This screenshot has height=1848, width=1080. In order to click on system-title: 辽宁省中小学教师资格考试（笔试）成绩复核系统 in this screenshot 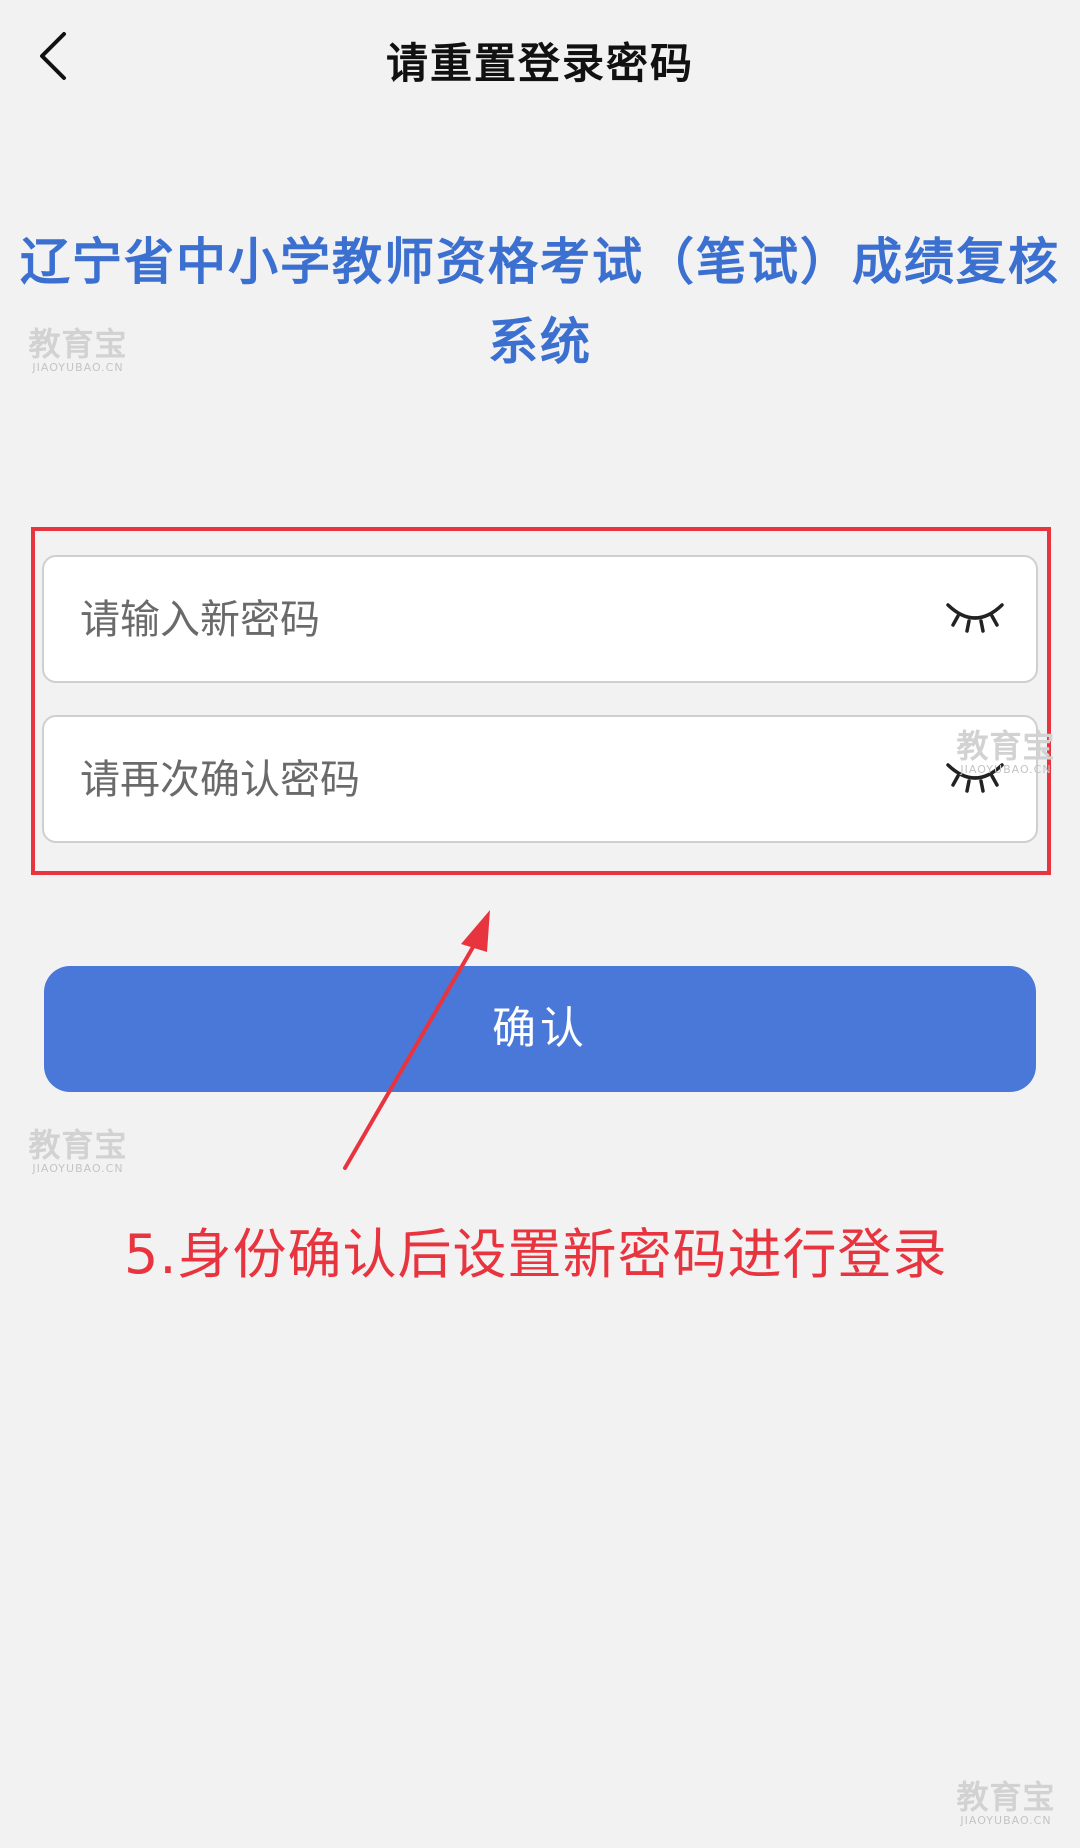, I will do `click(540, 302)`.